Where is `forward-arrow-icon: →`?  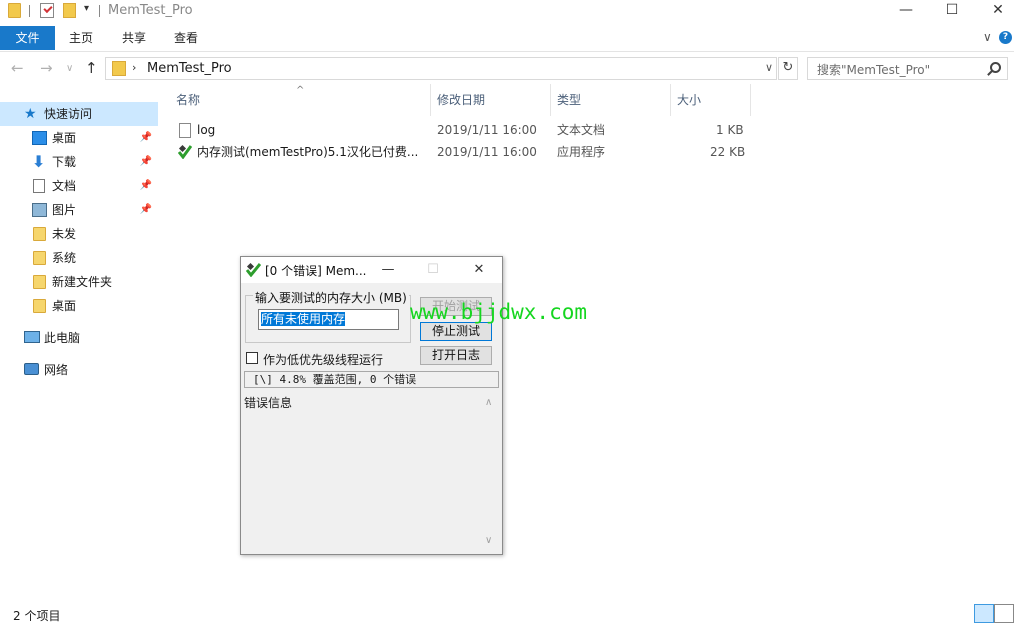
forward-arrow-icon: → is located at coordinates (46, 68).